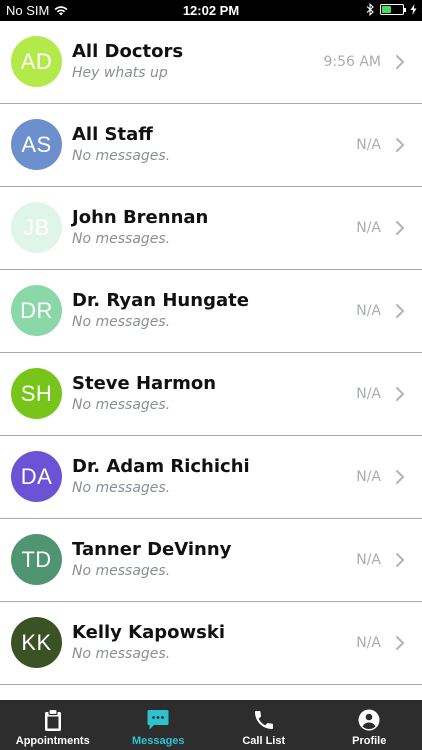 The width and height of the screenshot is (422, 750). I want to click on phone-icon, so click(263, 720).